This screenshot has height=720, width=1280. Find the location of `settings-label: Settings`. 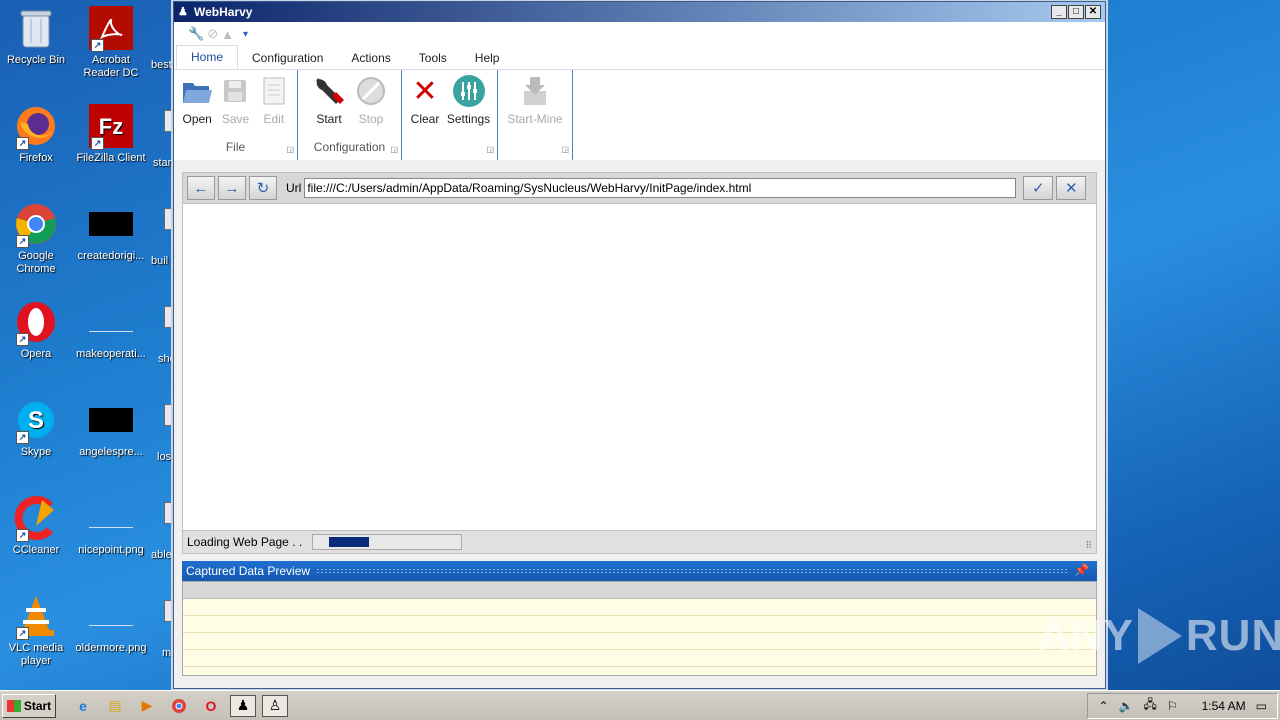

settings-label: Settings is located at coordinates (468, 119).